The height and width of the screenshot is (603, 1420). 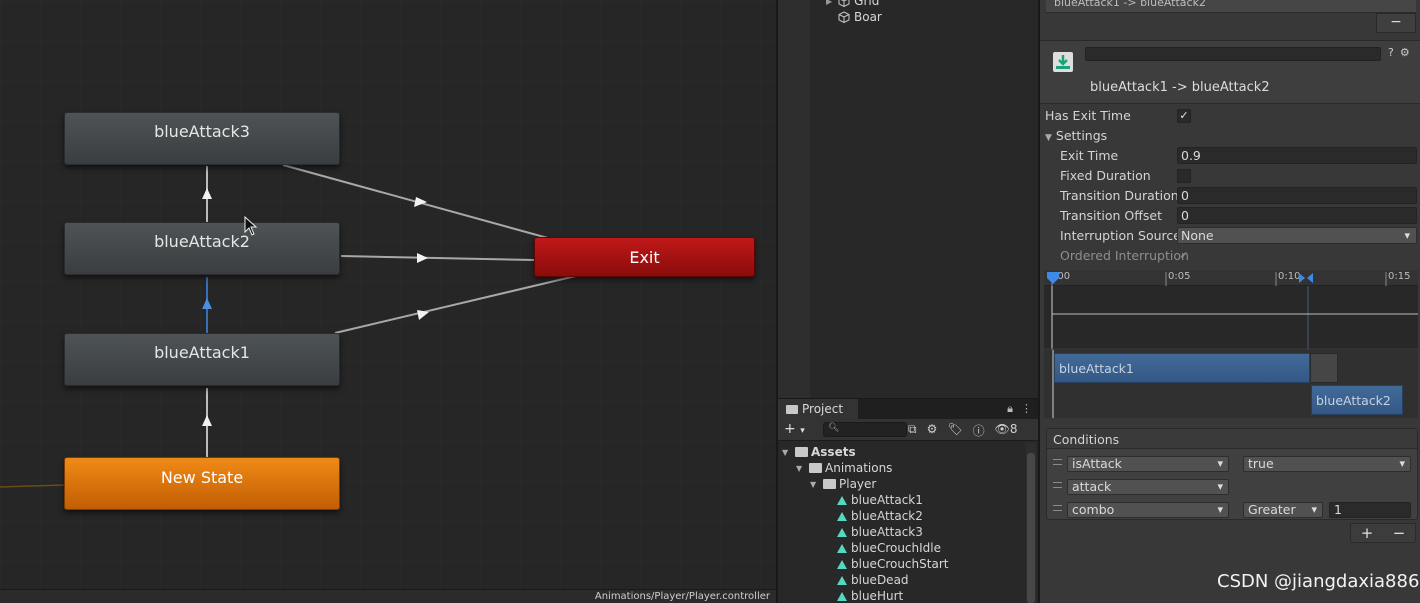 What do you see at coordinates (1148, 510) in the screenshot?
I see `condition-parameter-dropdown: combo` at bounding box center [1148, 510].